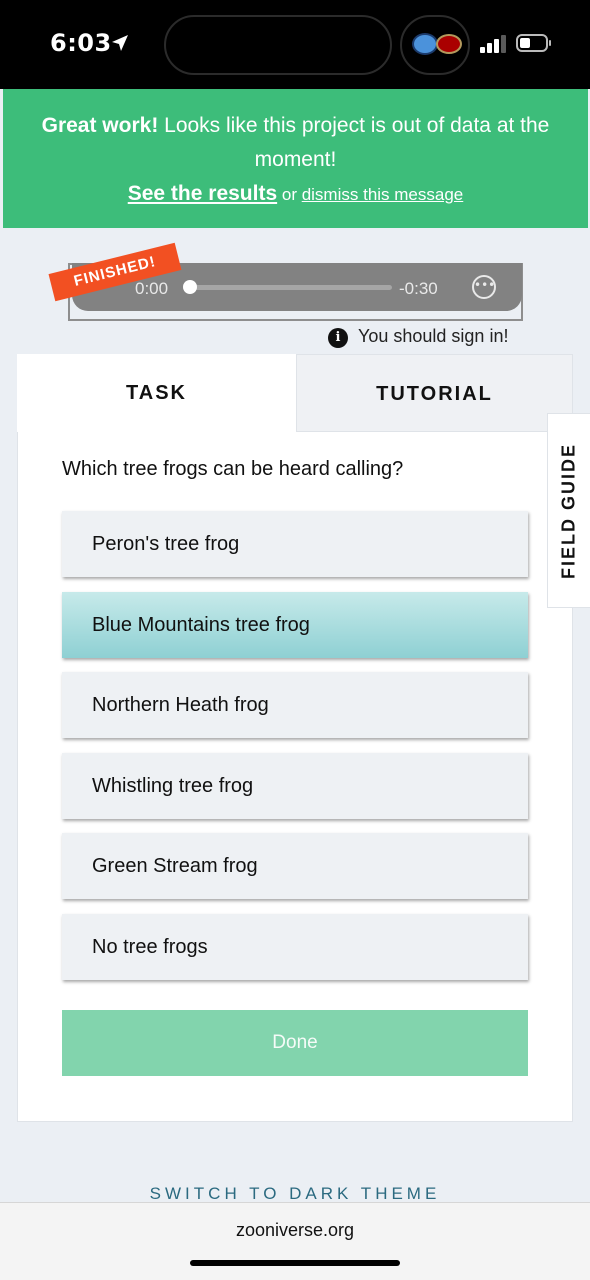  Describe the element at coordinates (152, 288) in the screenshot. I see `audio-current-time: 0:00` at that location.